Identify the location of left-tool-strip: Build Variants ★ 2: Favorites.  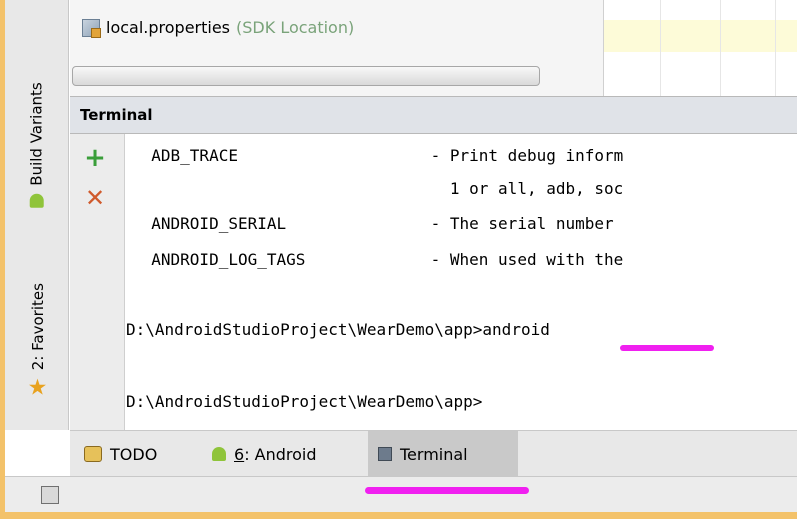
(37, 215).